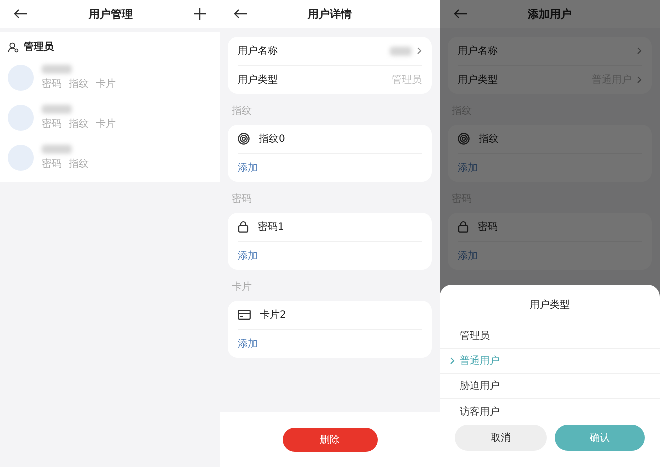 This screenshot has width=660, height=467. Describe the element at coordinates (475, 336) in the screenshot. I see `user-type-option: 管理员` at that location.